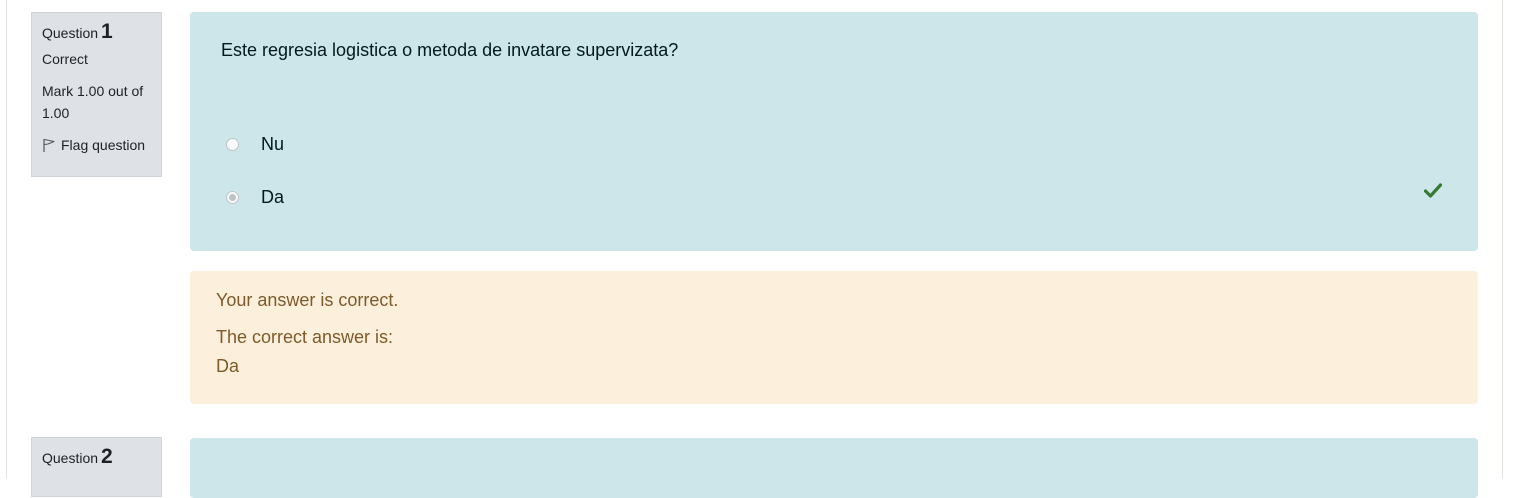 This screenshot has height=498, width=1515. Describe the element at coordinates (255, 144) in the screenshot. I see `answer-option-nu: Nu` at that location.